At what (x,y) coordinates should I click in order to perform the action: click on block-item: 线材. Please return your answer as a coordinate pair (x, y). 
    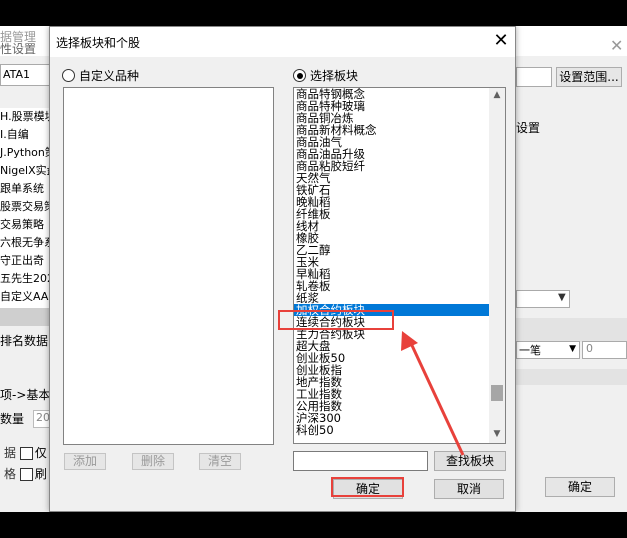
    Looking at the image, I should click on (391, 226).